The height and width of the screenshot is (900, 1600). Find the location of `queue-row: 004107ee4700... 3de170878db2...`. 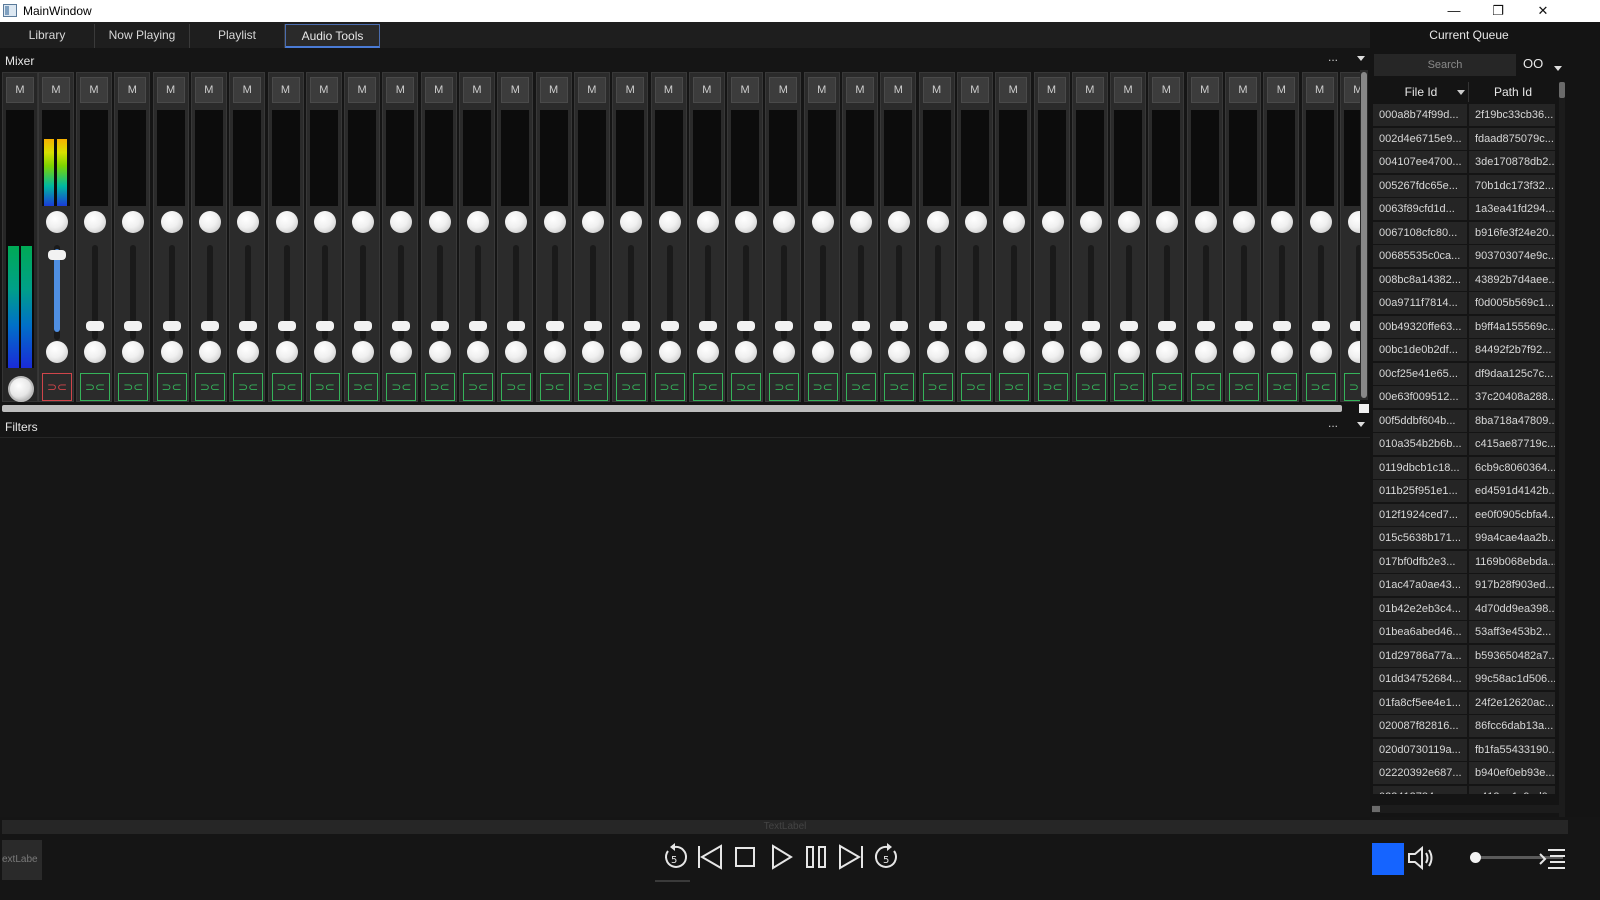

queue-row: 004107ee4700... 3de170878db2... is located at coordinates (1464, 162).